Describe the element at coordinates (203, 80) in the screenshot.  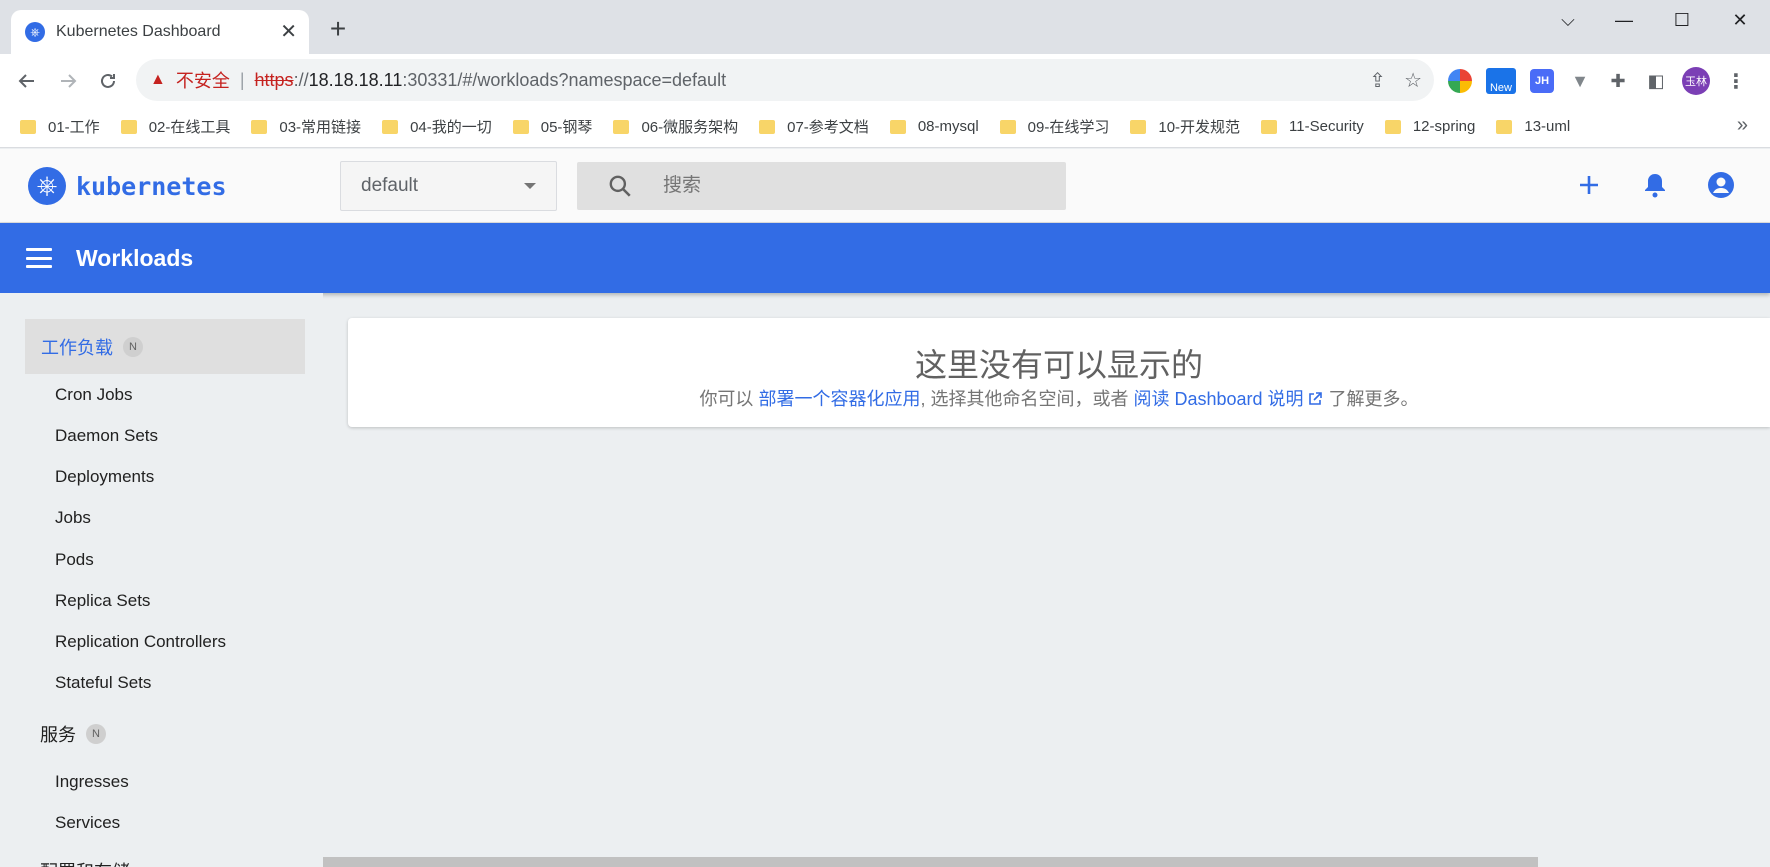
I see `security-label: 不安全` at that location.